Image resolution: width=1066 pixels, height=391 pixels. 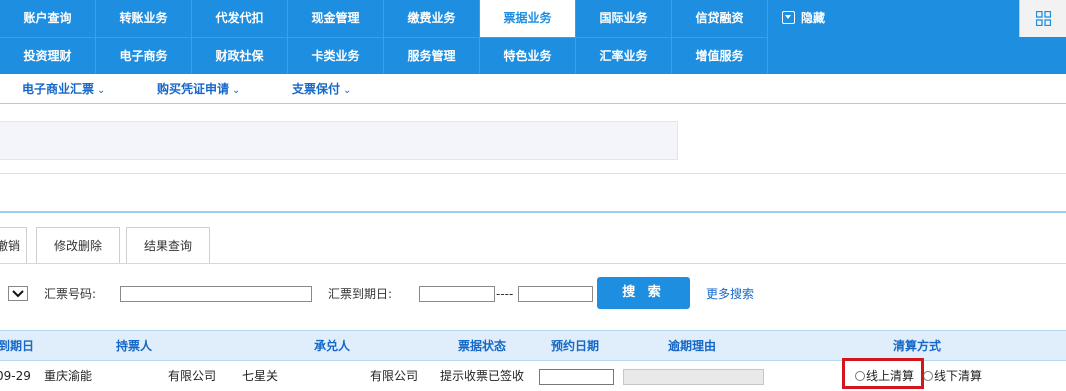 What do you see at coordinates (58, 89) in the screenshot?
I see `subnav-label: 电子商业汇票` at bounding box center [58, 89].